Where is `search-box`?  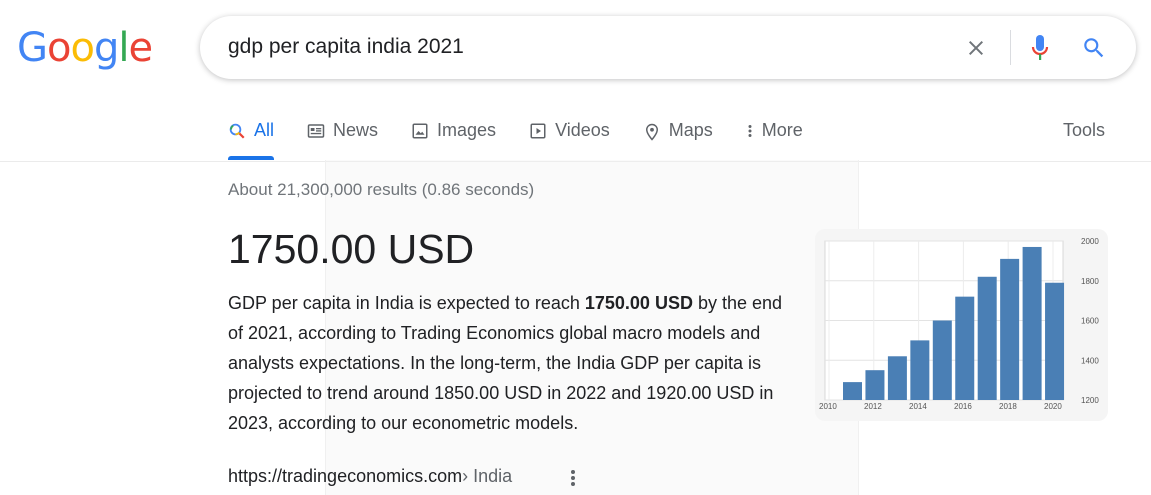
search-box is located at coordinates (668, 47).